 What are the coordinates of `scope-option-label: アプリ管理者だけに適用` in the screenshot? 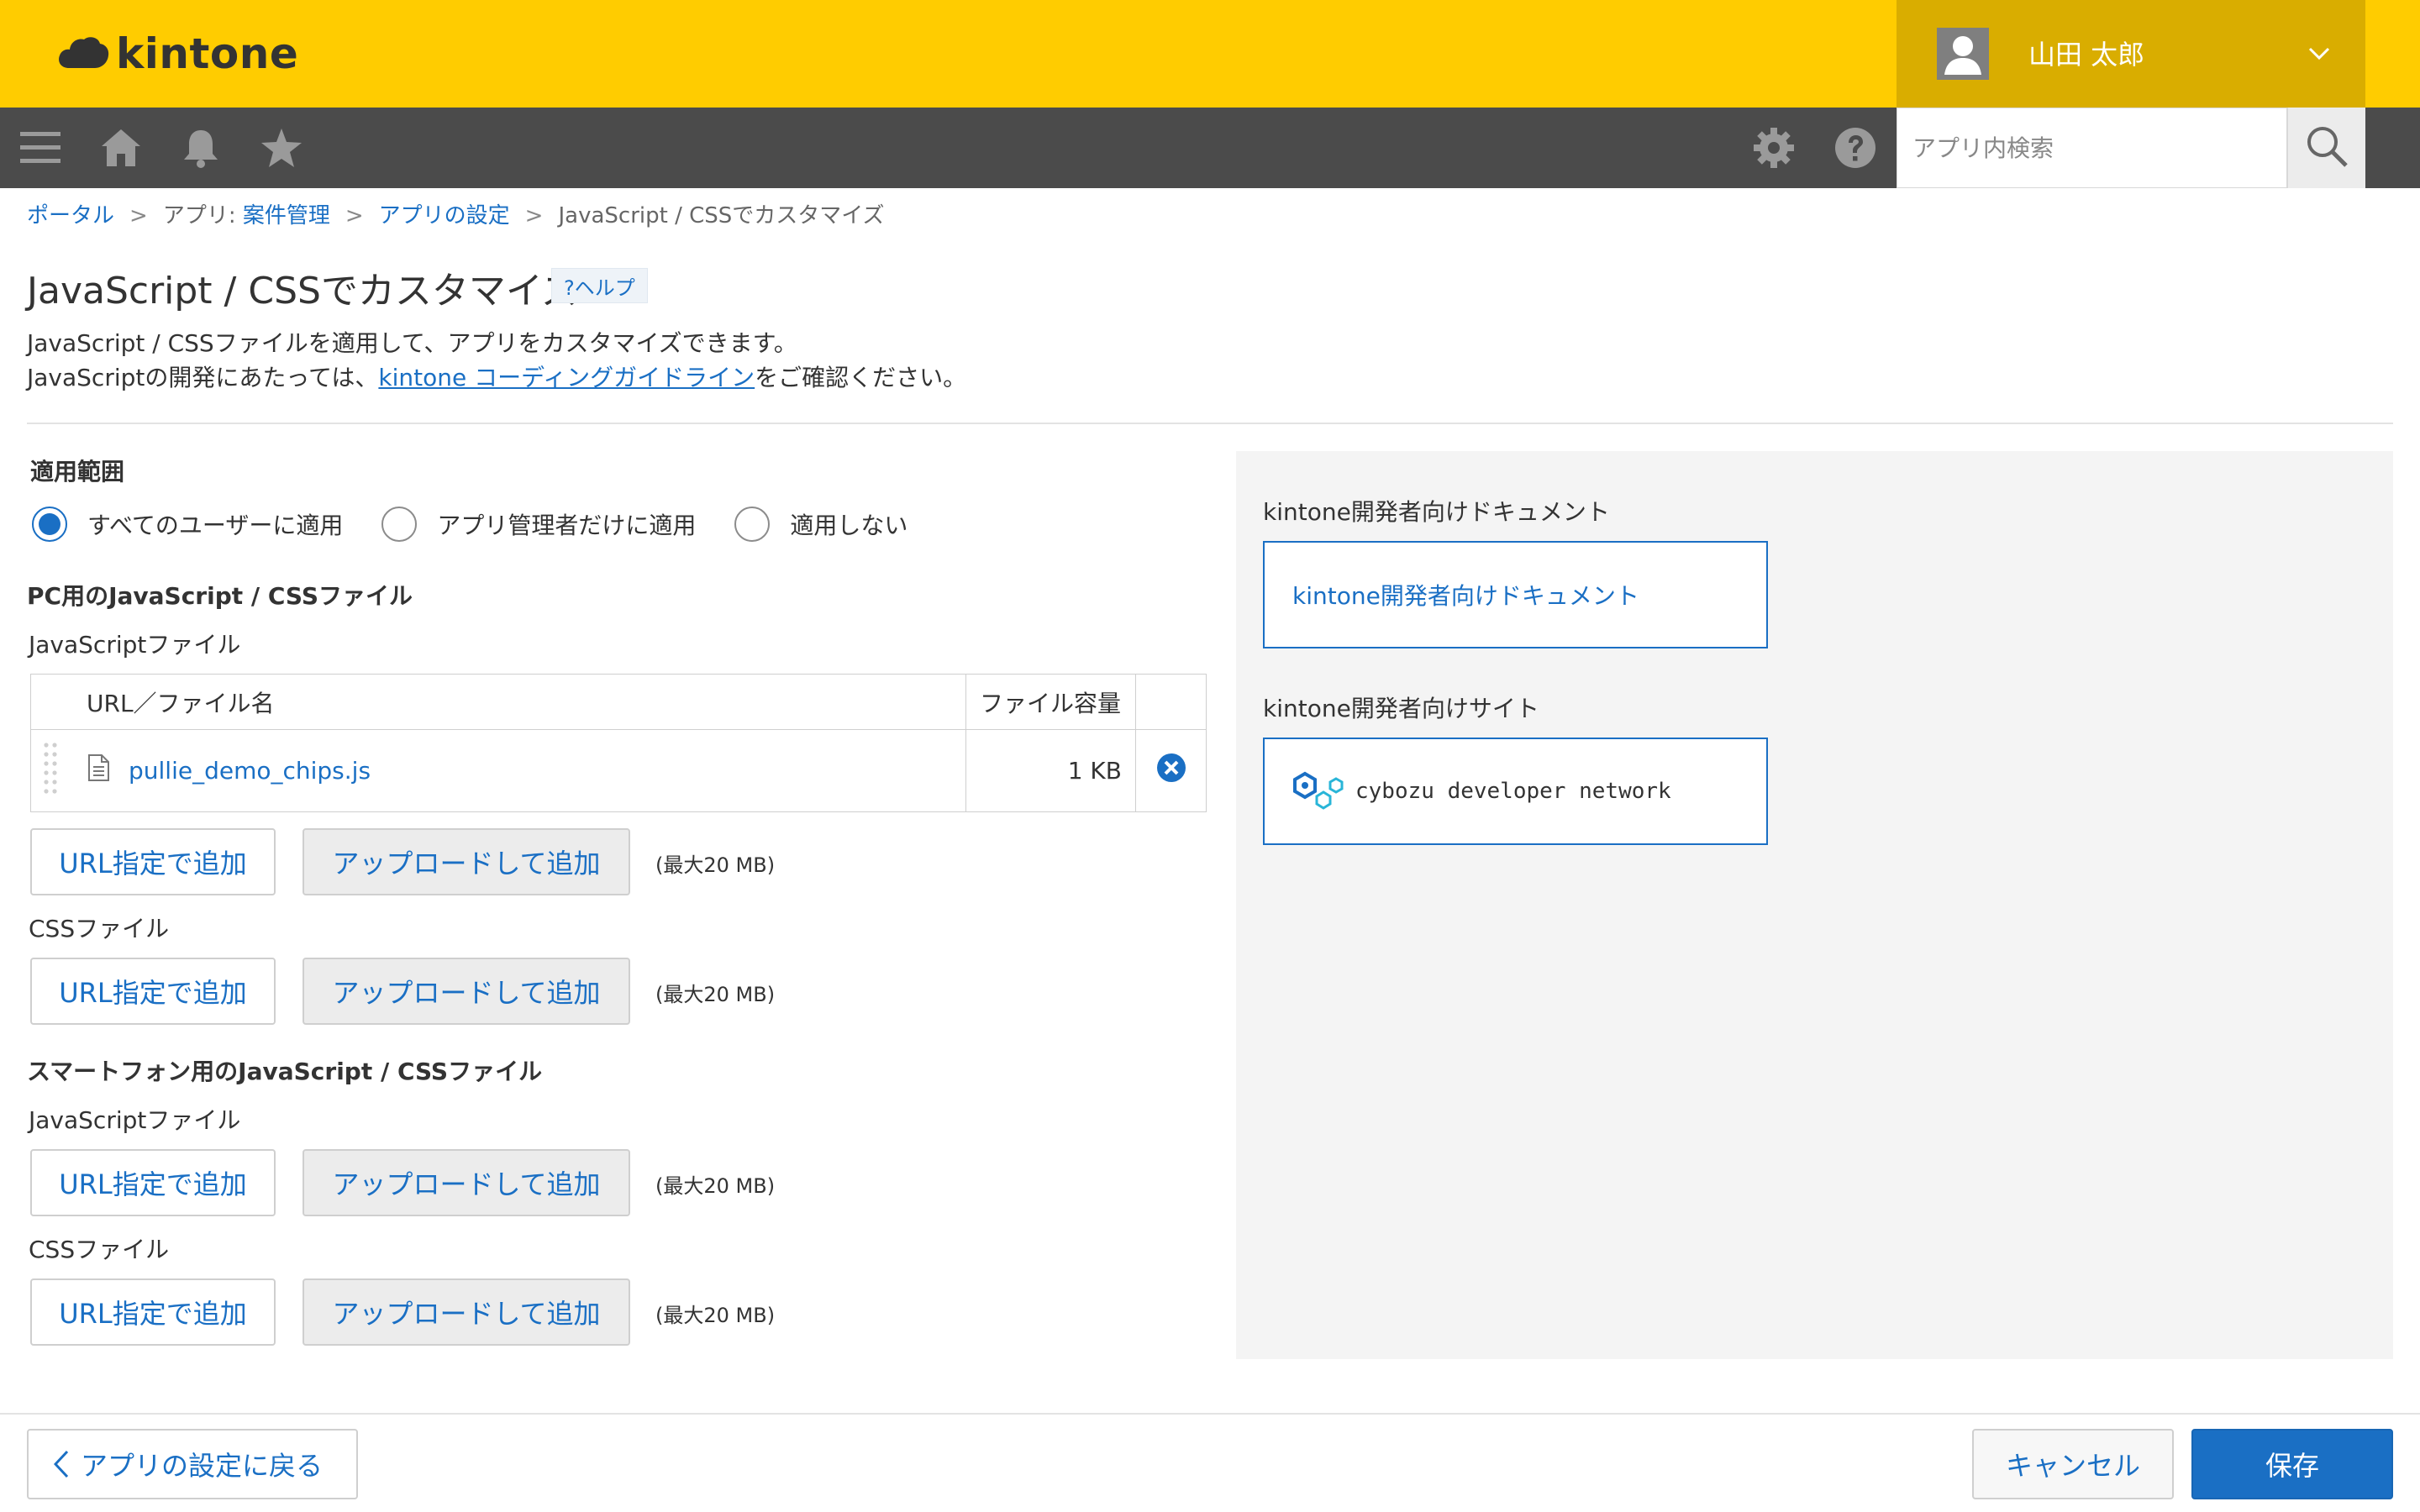 It's located at (567, 525).